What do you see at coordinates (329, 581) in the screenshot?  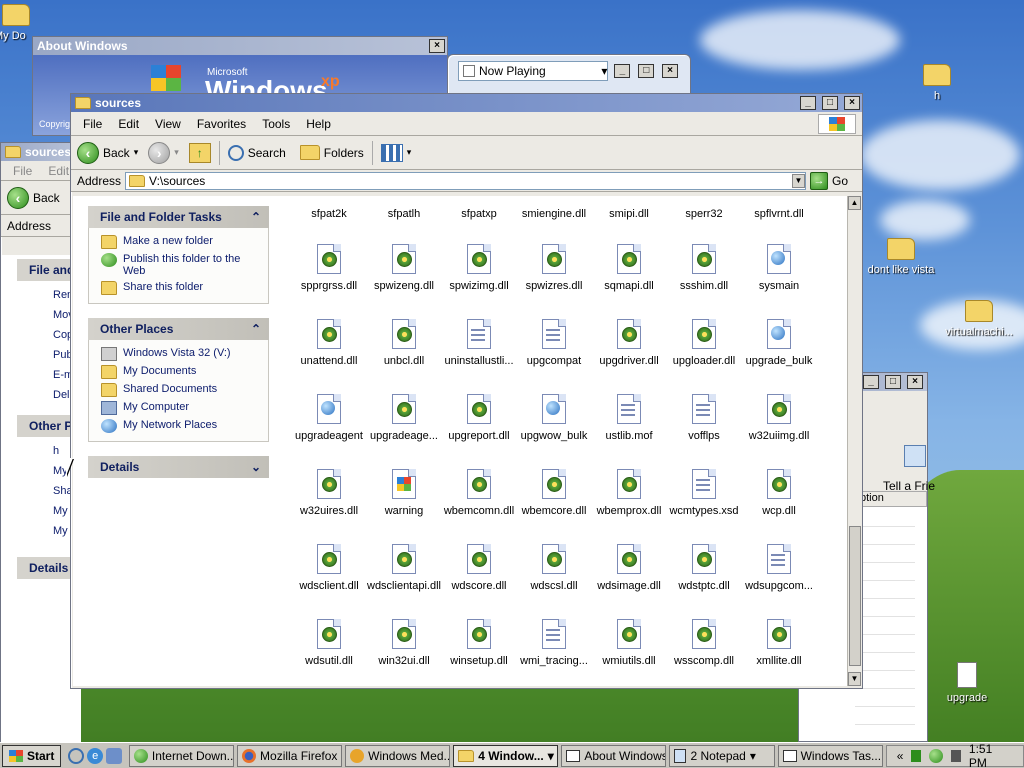 I see `file-item: wdsclient.dll` at bounding box center [329, 581].